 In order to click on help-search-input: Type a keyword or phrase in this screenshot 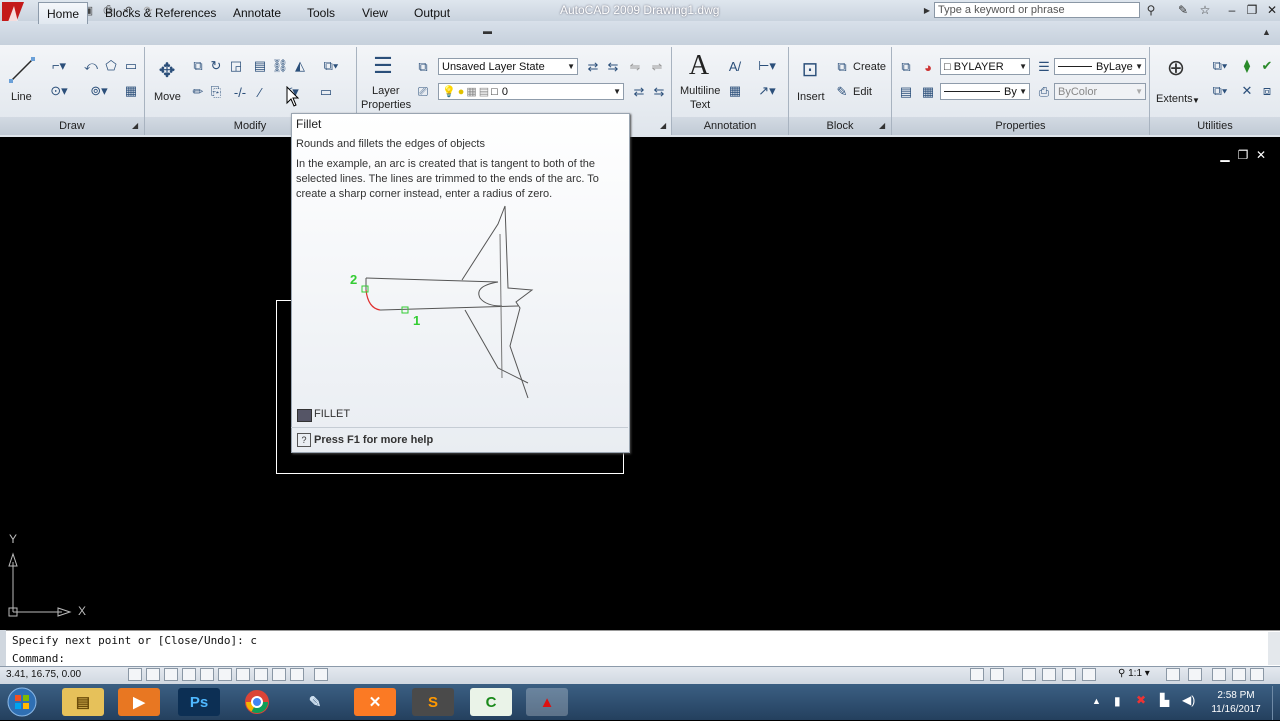, I will do `click(1037, 10)`.